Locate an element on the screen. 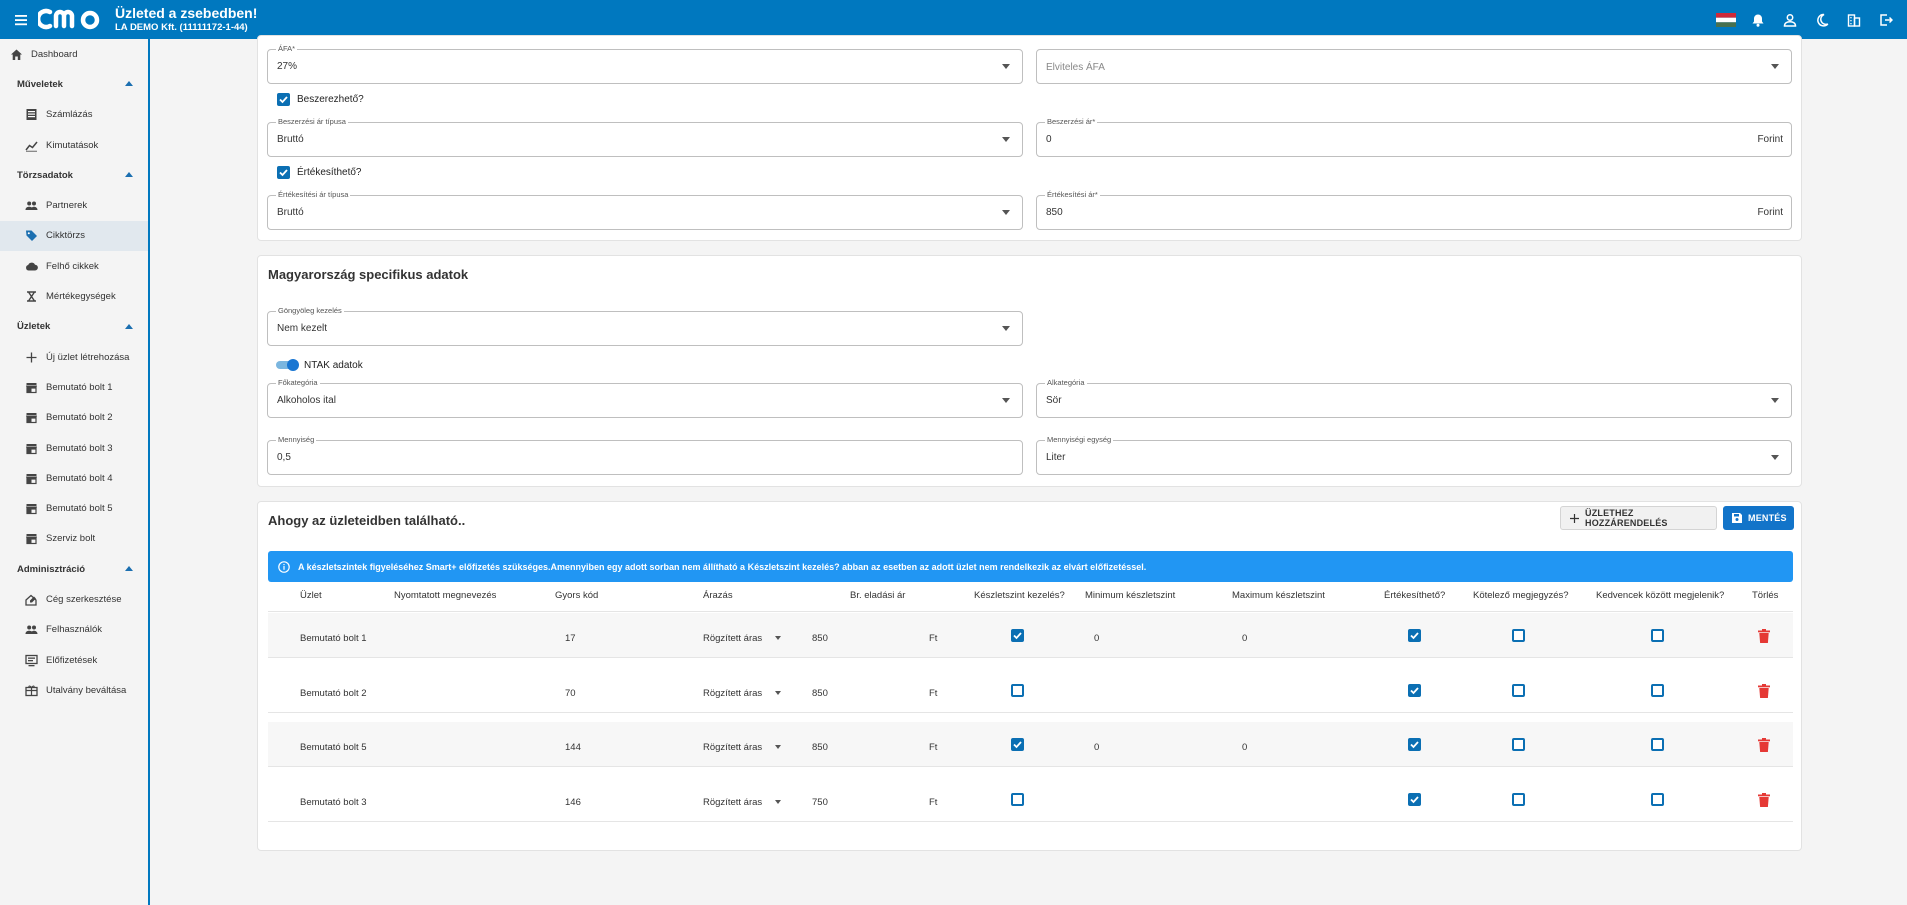  sidebar-item-felhasznalok: Felhasználók is located at coordinates (74, 630).